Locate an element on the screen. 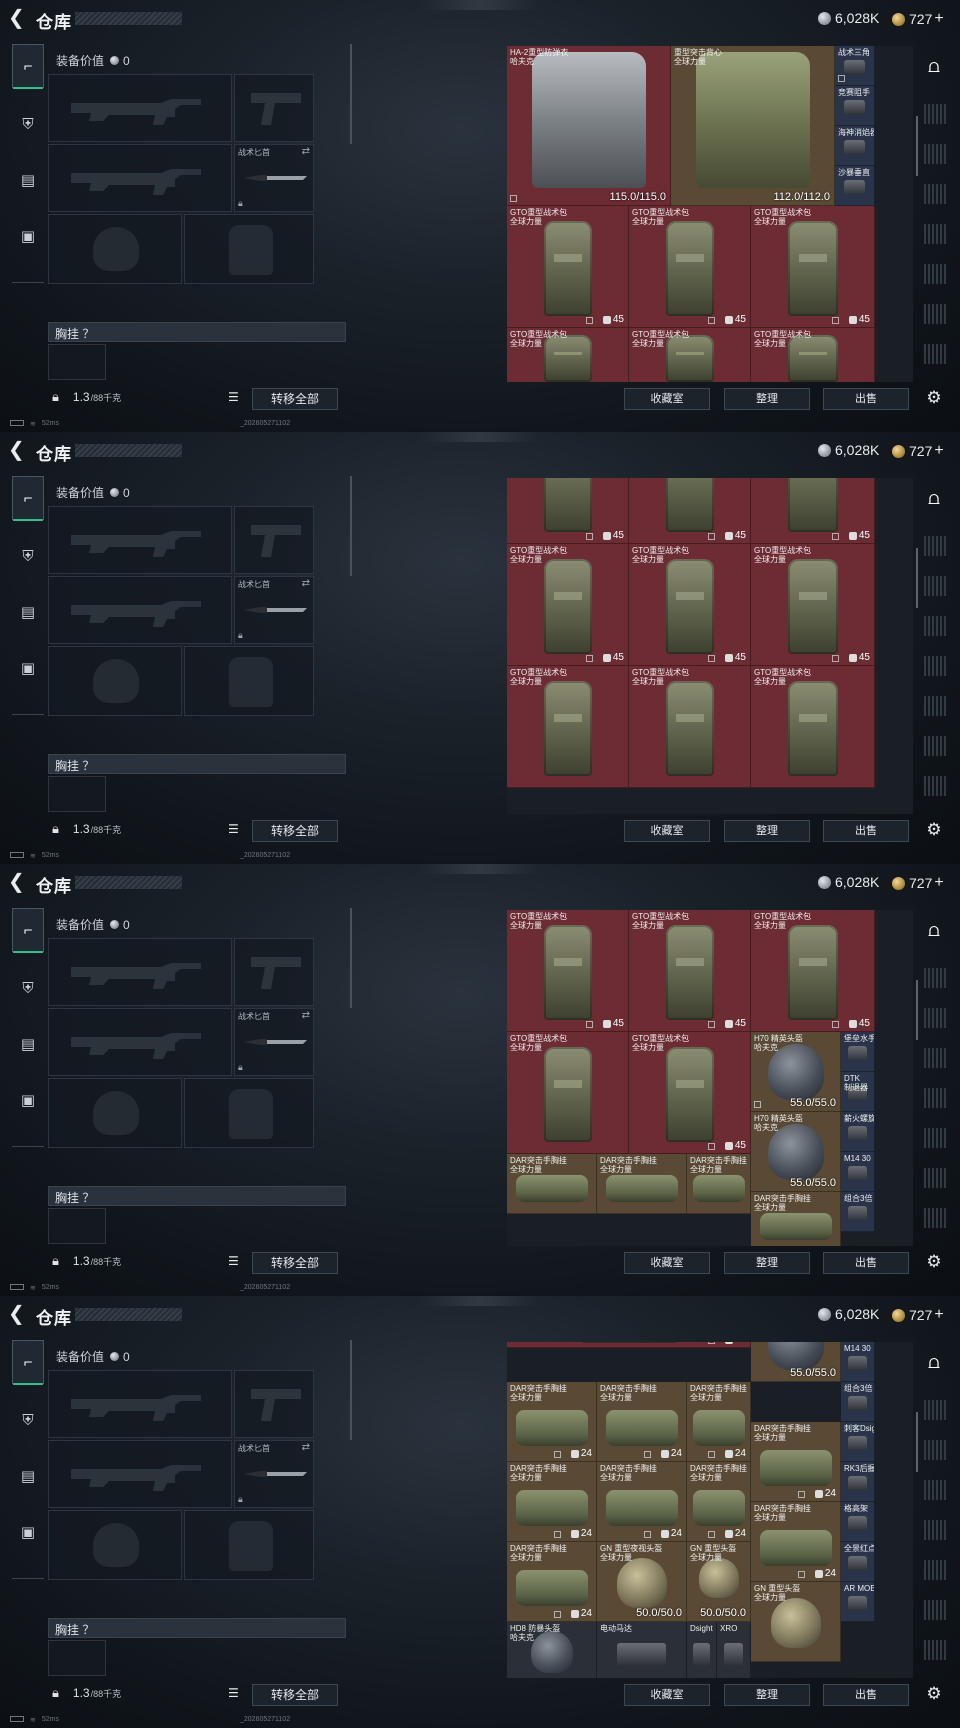 Image resolution: width=960 pixels, height=1728 pixels. helmet-slot is located at coordinates (115, 1113).